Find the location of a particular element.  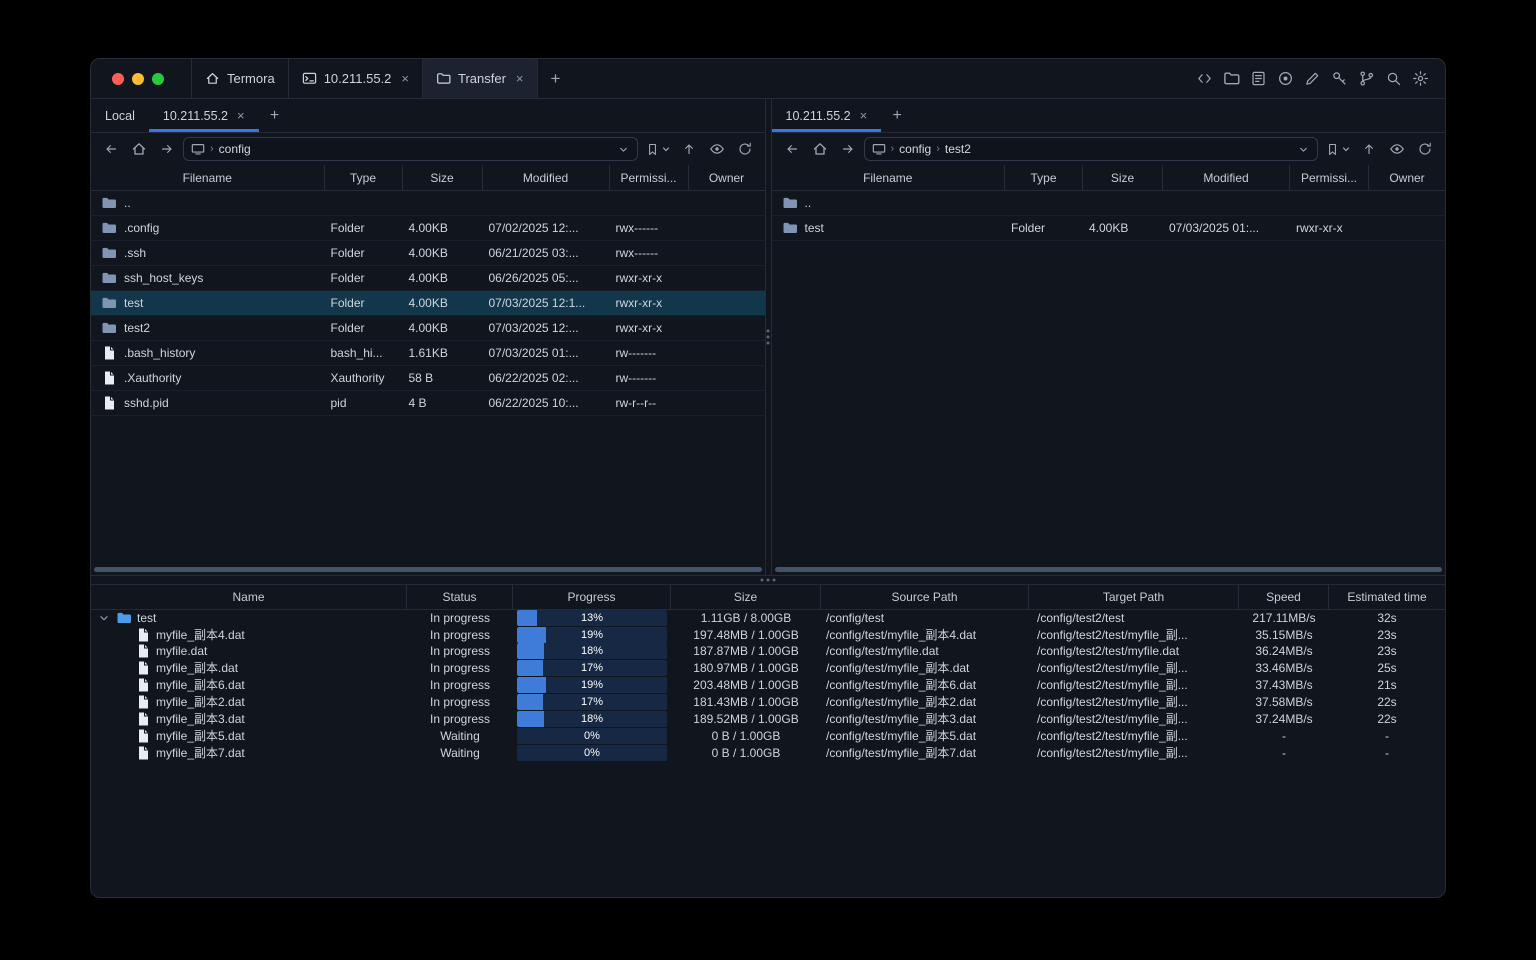

minimize-window-button is located at coordinates (138, 78).